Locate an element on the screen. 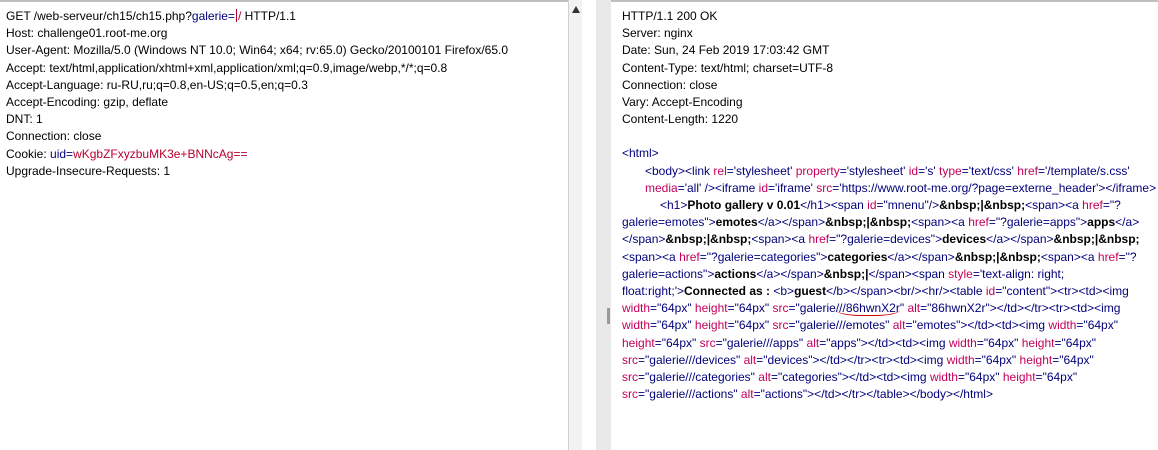 Image resolution: width=1158 pixels, height=450 pixels. param-name: galerie is located at coordinates (209, 16).